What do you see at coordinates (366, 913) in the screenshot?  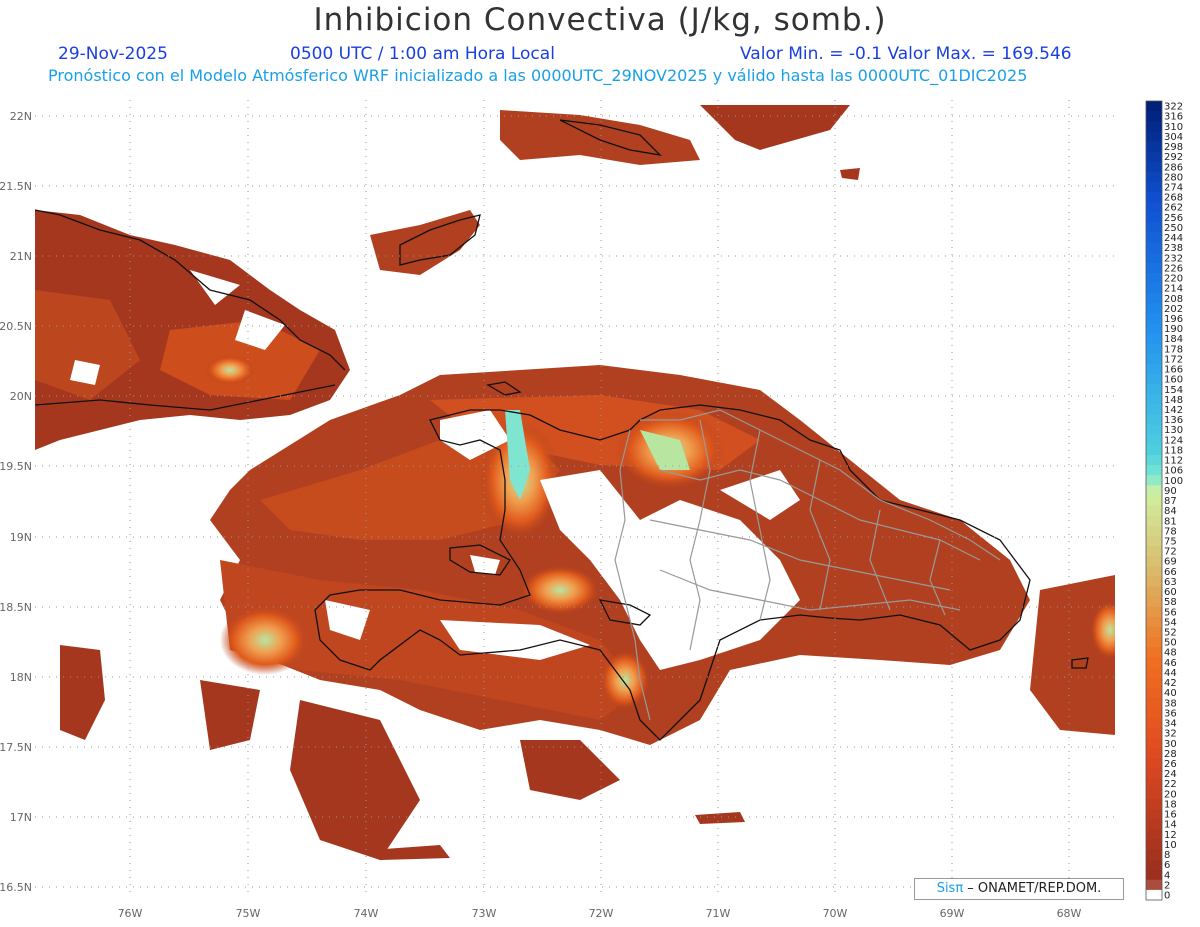 I see `lon-label: 74W` at bounding box center [366, 913].